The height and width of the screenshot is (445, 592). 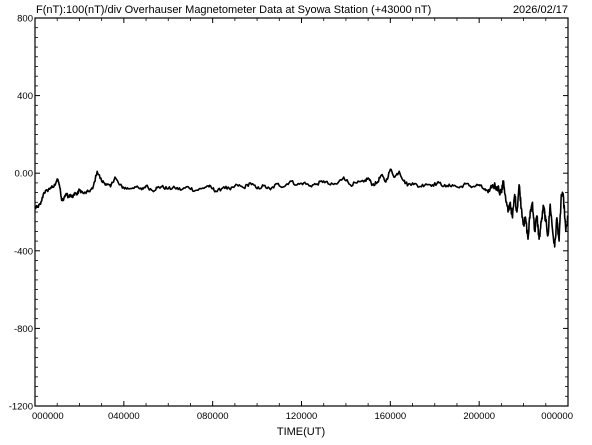 I want to click on y-tick-label: 800, so click(x=25, y=19).